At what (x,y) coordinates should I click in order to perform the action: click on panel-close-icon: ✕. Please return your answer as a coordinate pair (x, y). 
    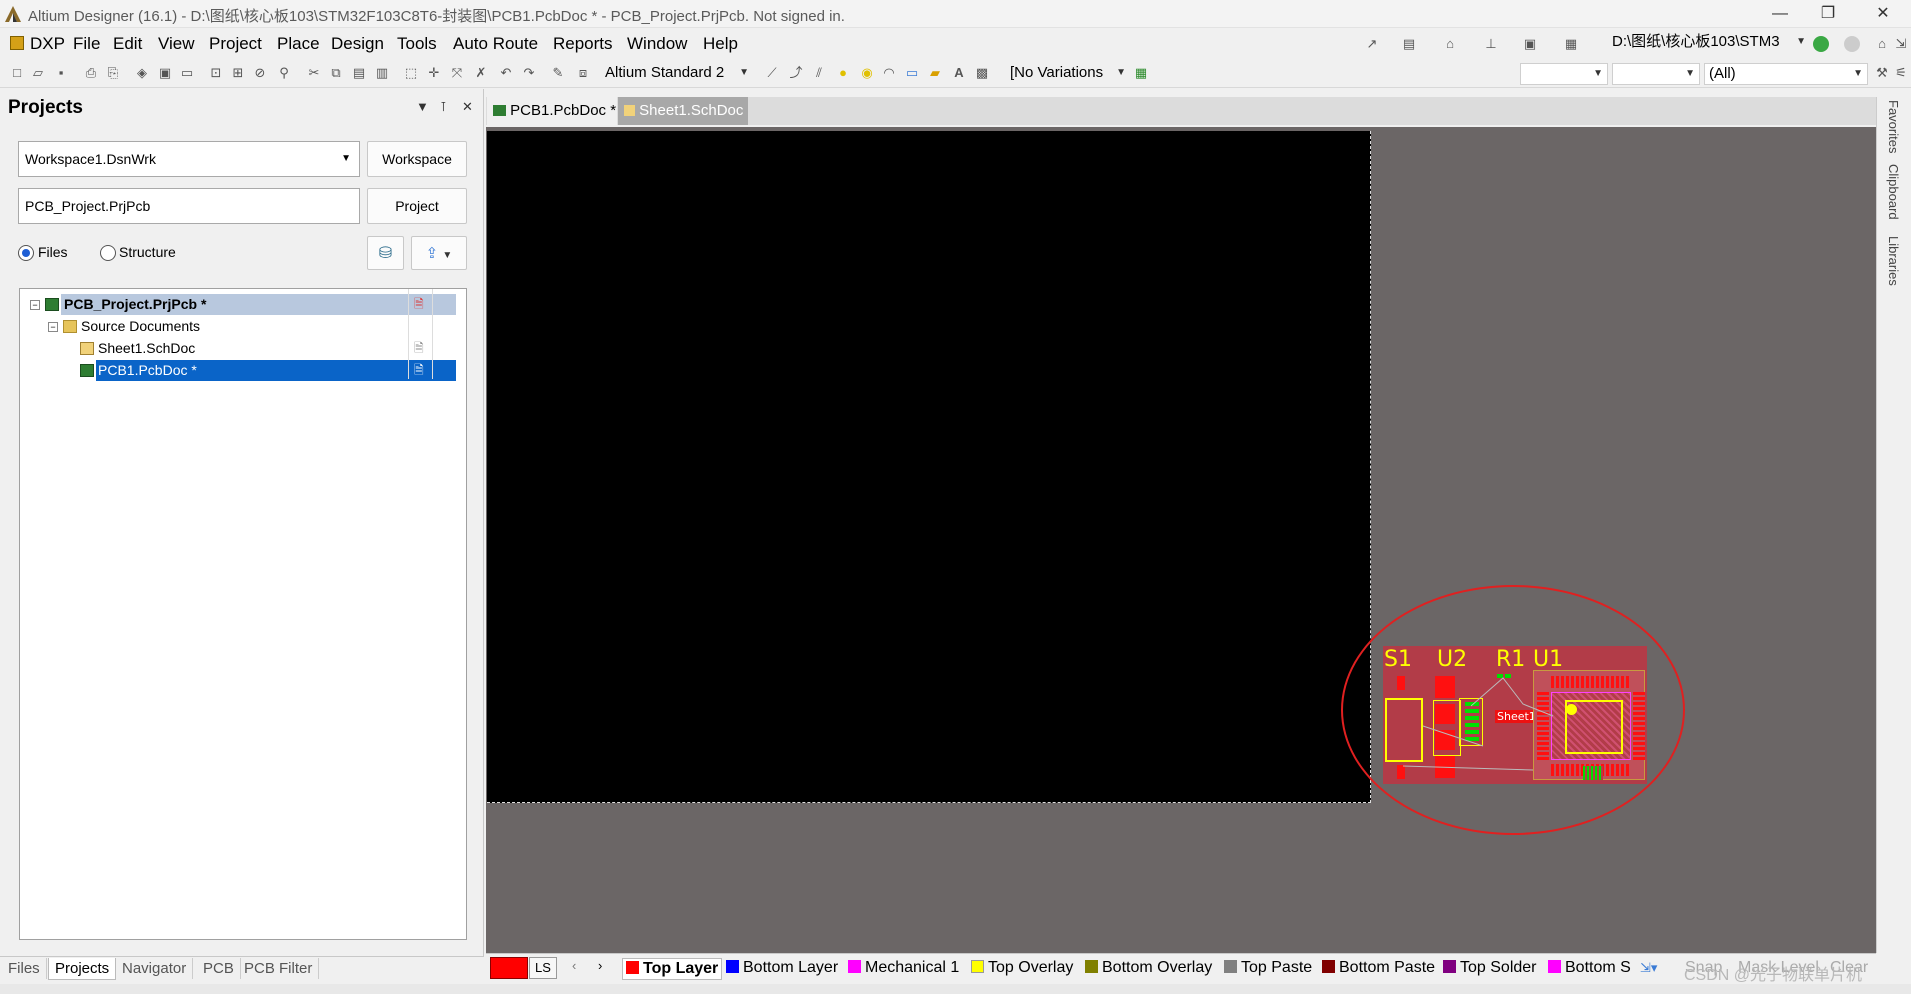
    Looking at the image, I should click on (467, 107).